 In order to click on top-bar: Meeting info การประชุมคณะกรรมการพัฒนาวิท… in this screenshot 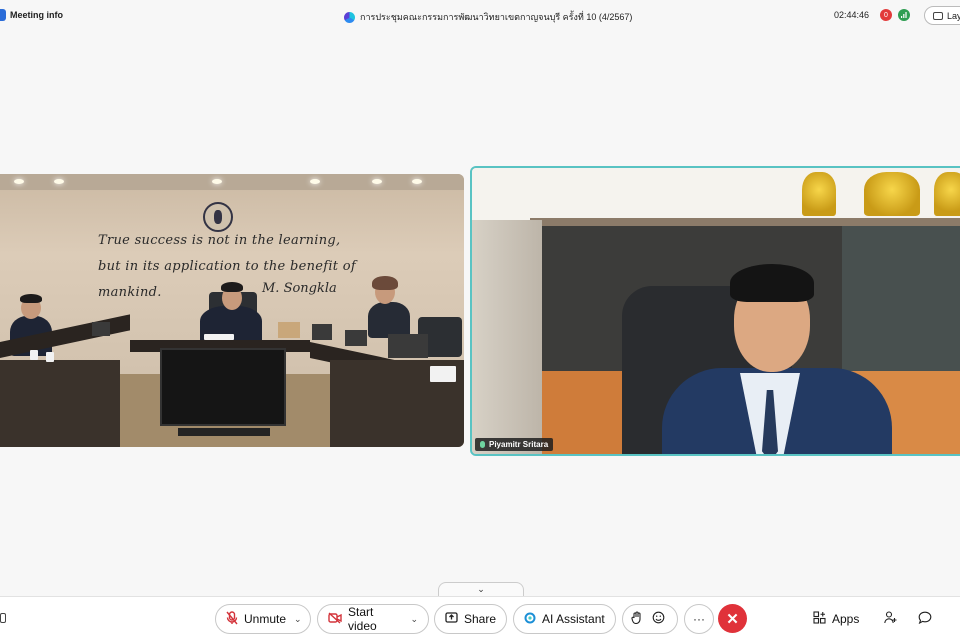, I will do `click(480, 16)`.